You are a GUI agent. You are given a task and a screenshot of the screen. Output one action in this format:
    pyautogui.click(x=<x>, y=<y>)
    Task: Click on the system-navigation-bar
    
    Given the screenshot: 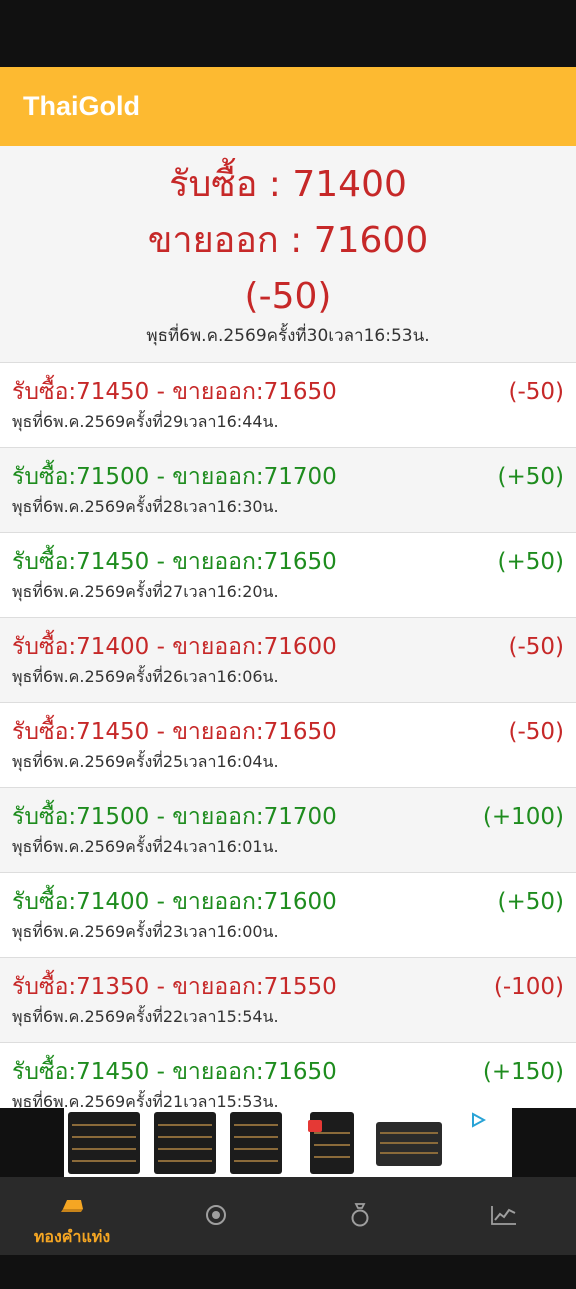 What is the action you would take?
    pyautogui.click(x=288, y=1272)
    